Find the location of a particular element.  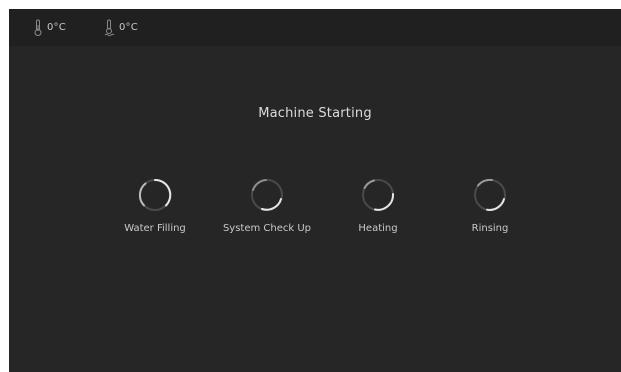

status-bar: 0°C 0°C is located at coordinates (315, 27).